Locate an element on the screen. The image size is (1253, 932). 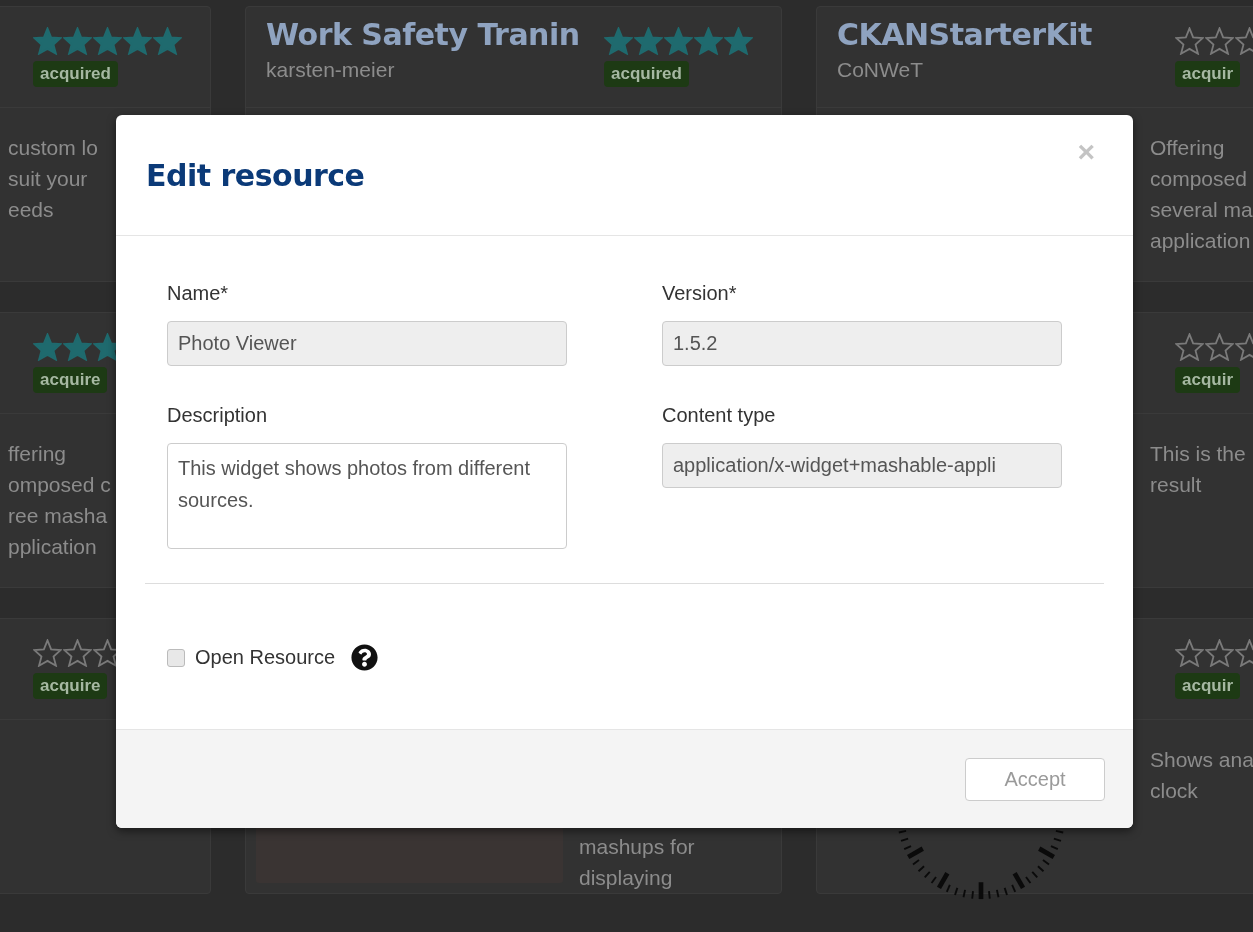
card-description: custom lo is located at coordinates (53, 148).